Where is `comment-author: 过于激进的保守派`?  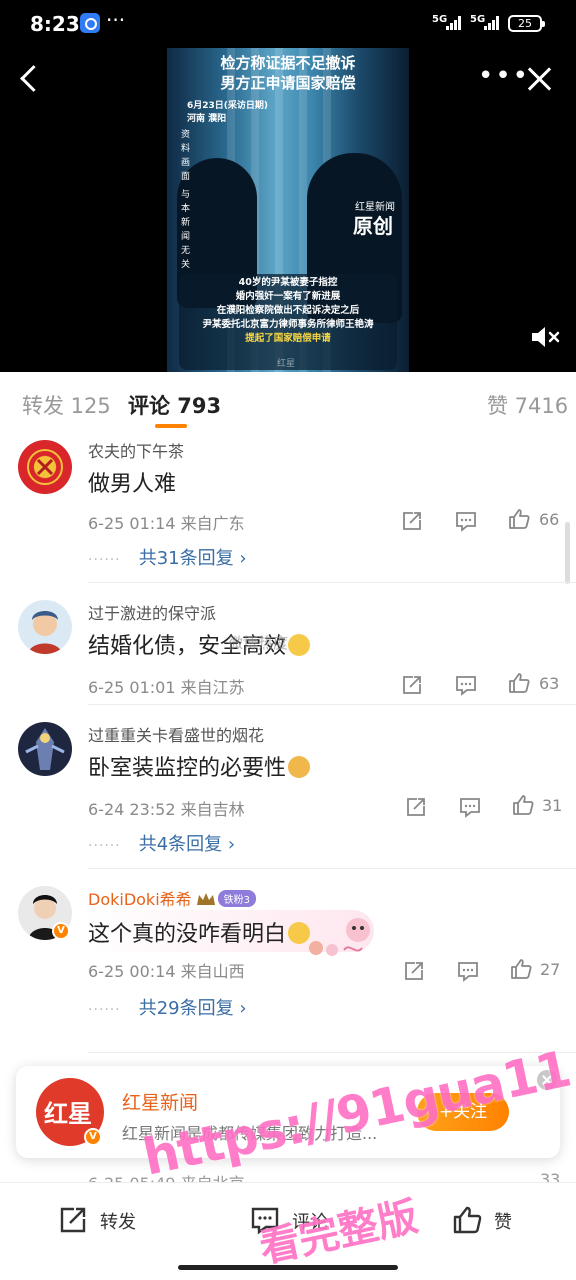
comment-author: 过于激进的保守派 is located at coordinates (152, 612).